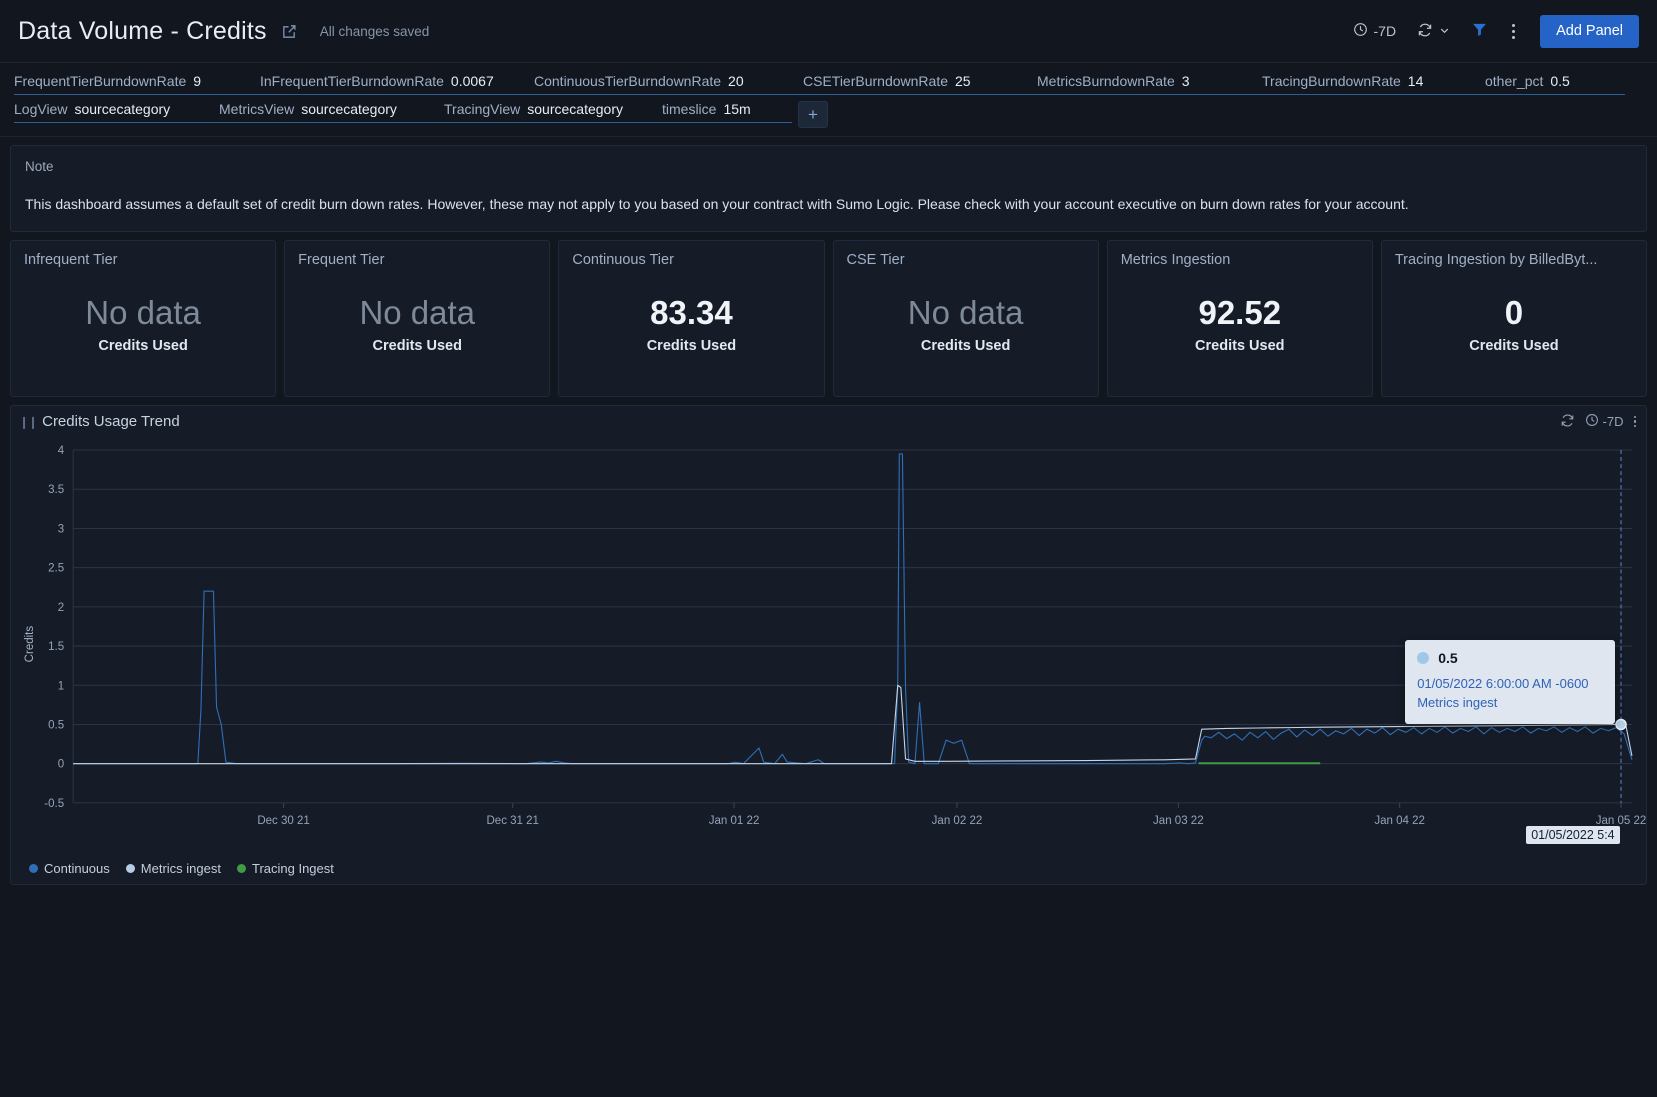 Image resolution: width=1657 pixels, height=1097 pixels. I want to click on variable-continuoustierburndownrate: ContinuousTierBurndownRate 20, so click(668, 84).